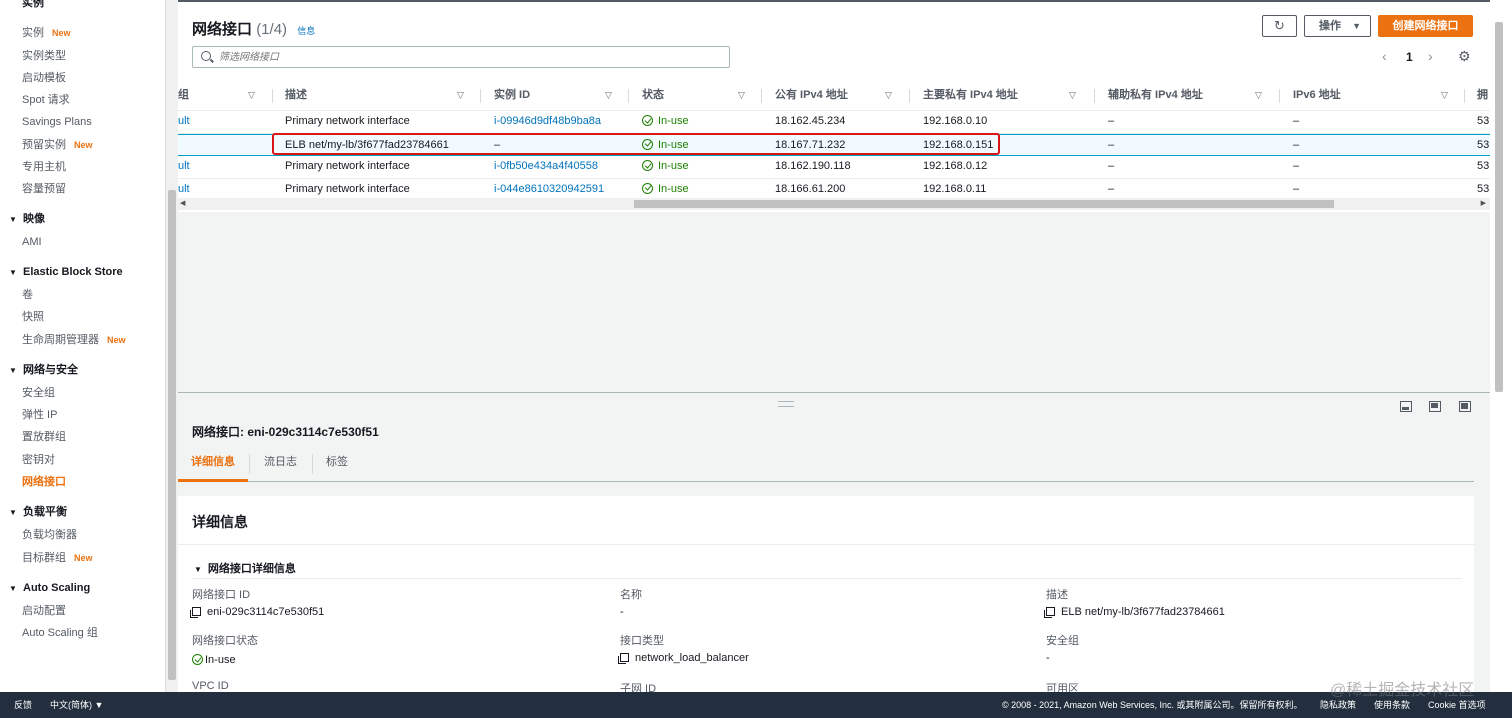  I want to click on sidebar-item-auto-scaling-groups: Auto Scaling 组, so click(82, 633).